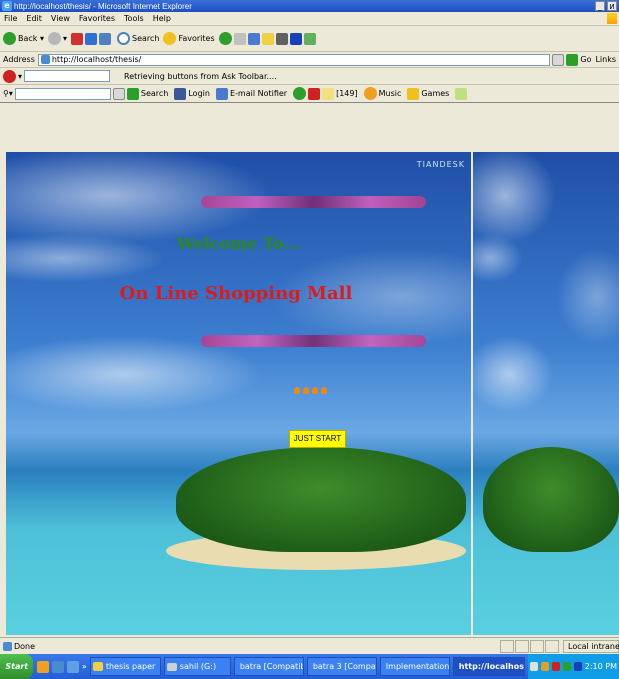  What do you see at coordinates (60, 18) in the screenshot?
I see `menu-view: View` at bounding box center [60, 18].